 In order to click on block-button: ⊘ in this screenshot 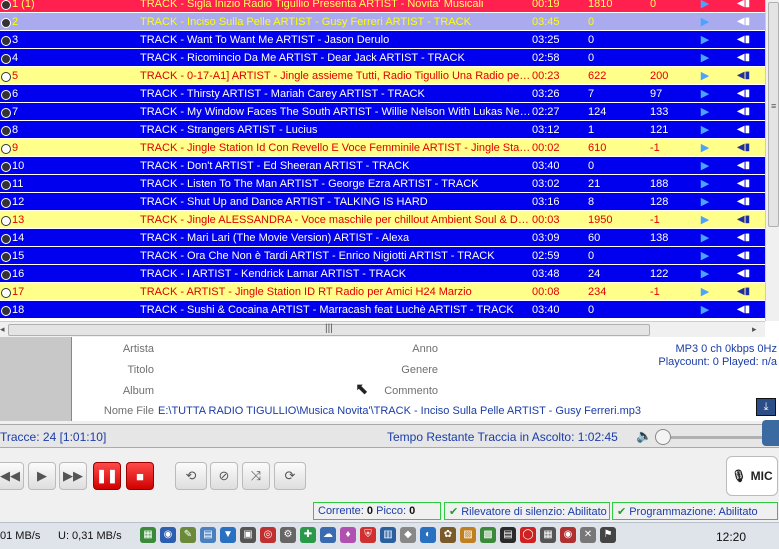, I will do `click(224, 476)`.